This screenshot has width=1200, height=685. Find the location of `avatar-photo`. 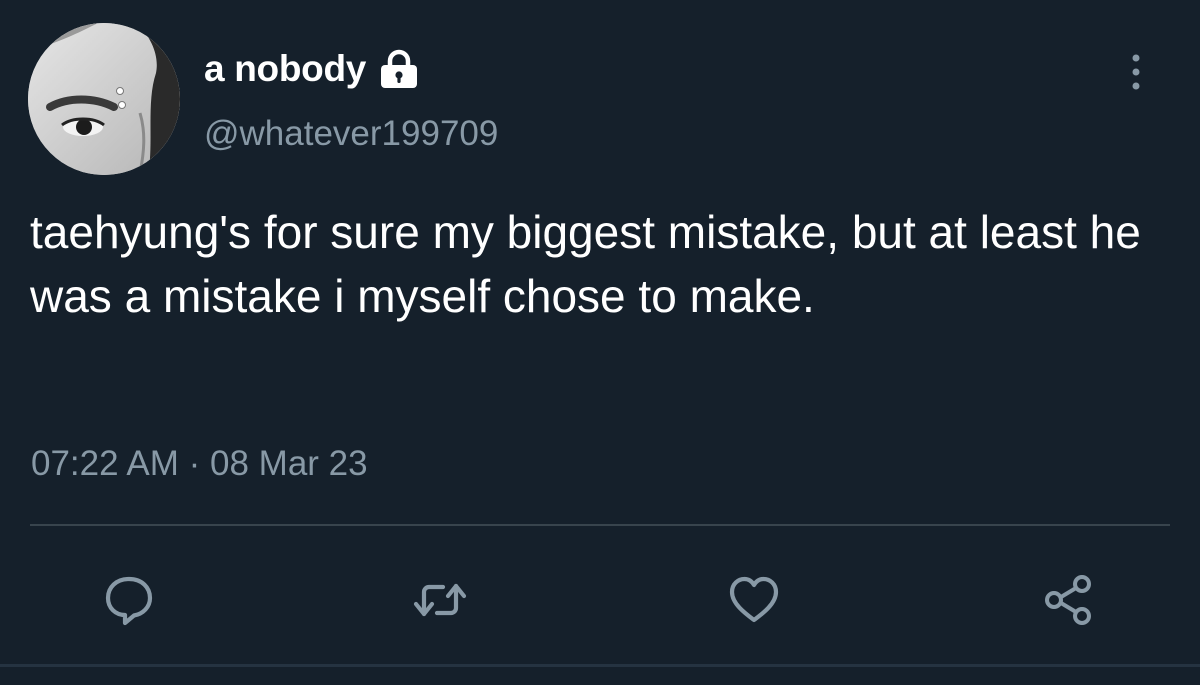

avatar-photo is located at coordinates (104, 99).